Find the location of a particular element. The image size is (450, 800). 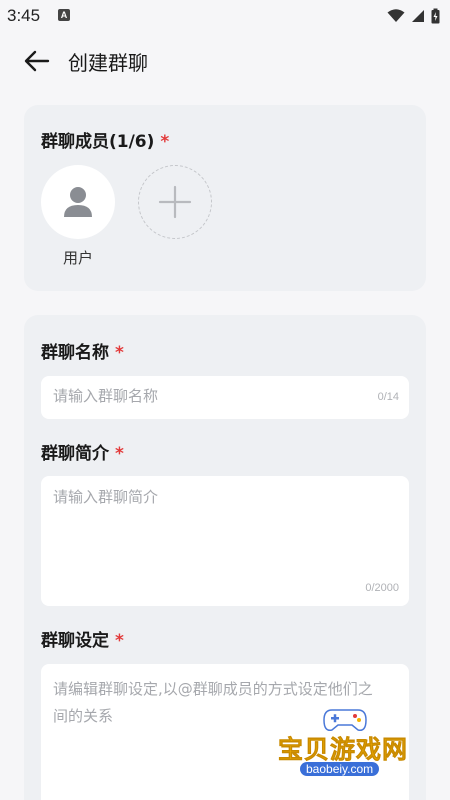

add-member-button is located at coordinates (175, 202).